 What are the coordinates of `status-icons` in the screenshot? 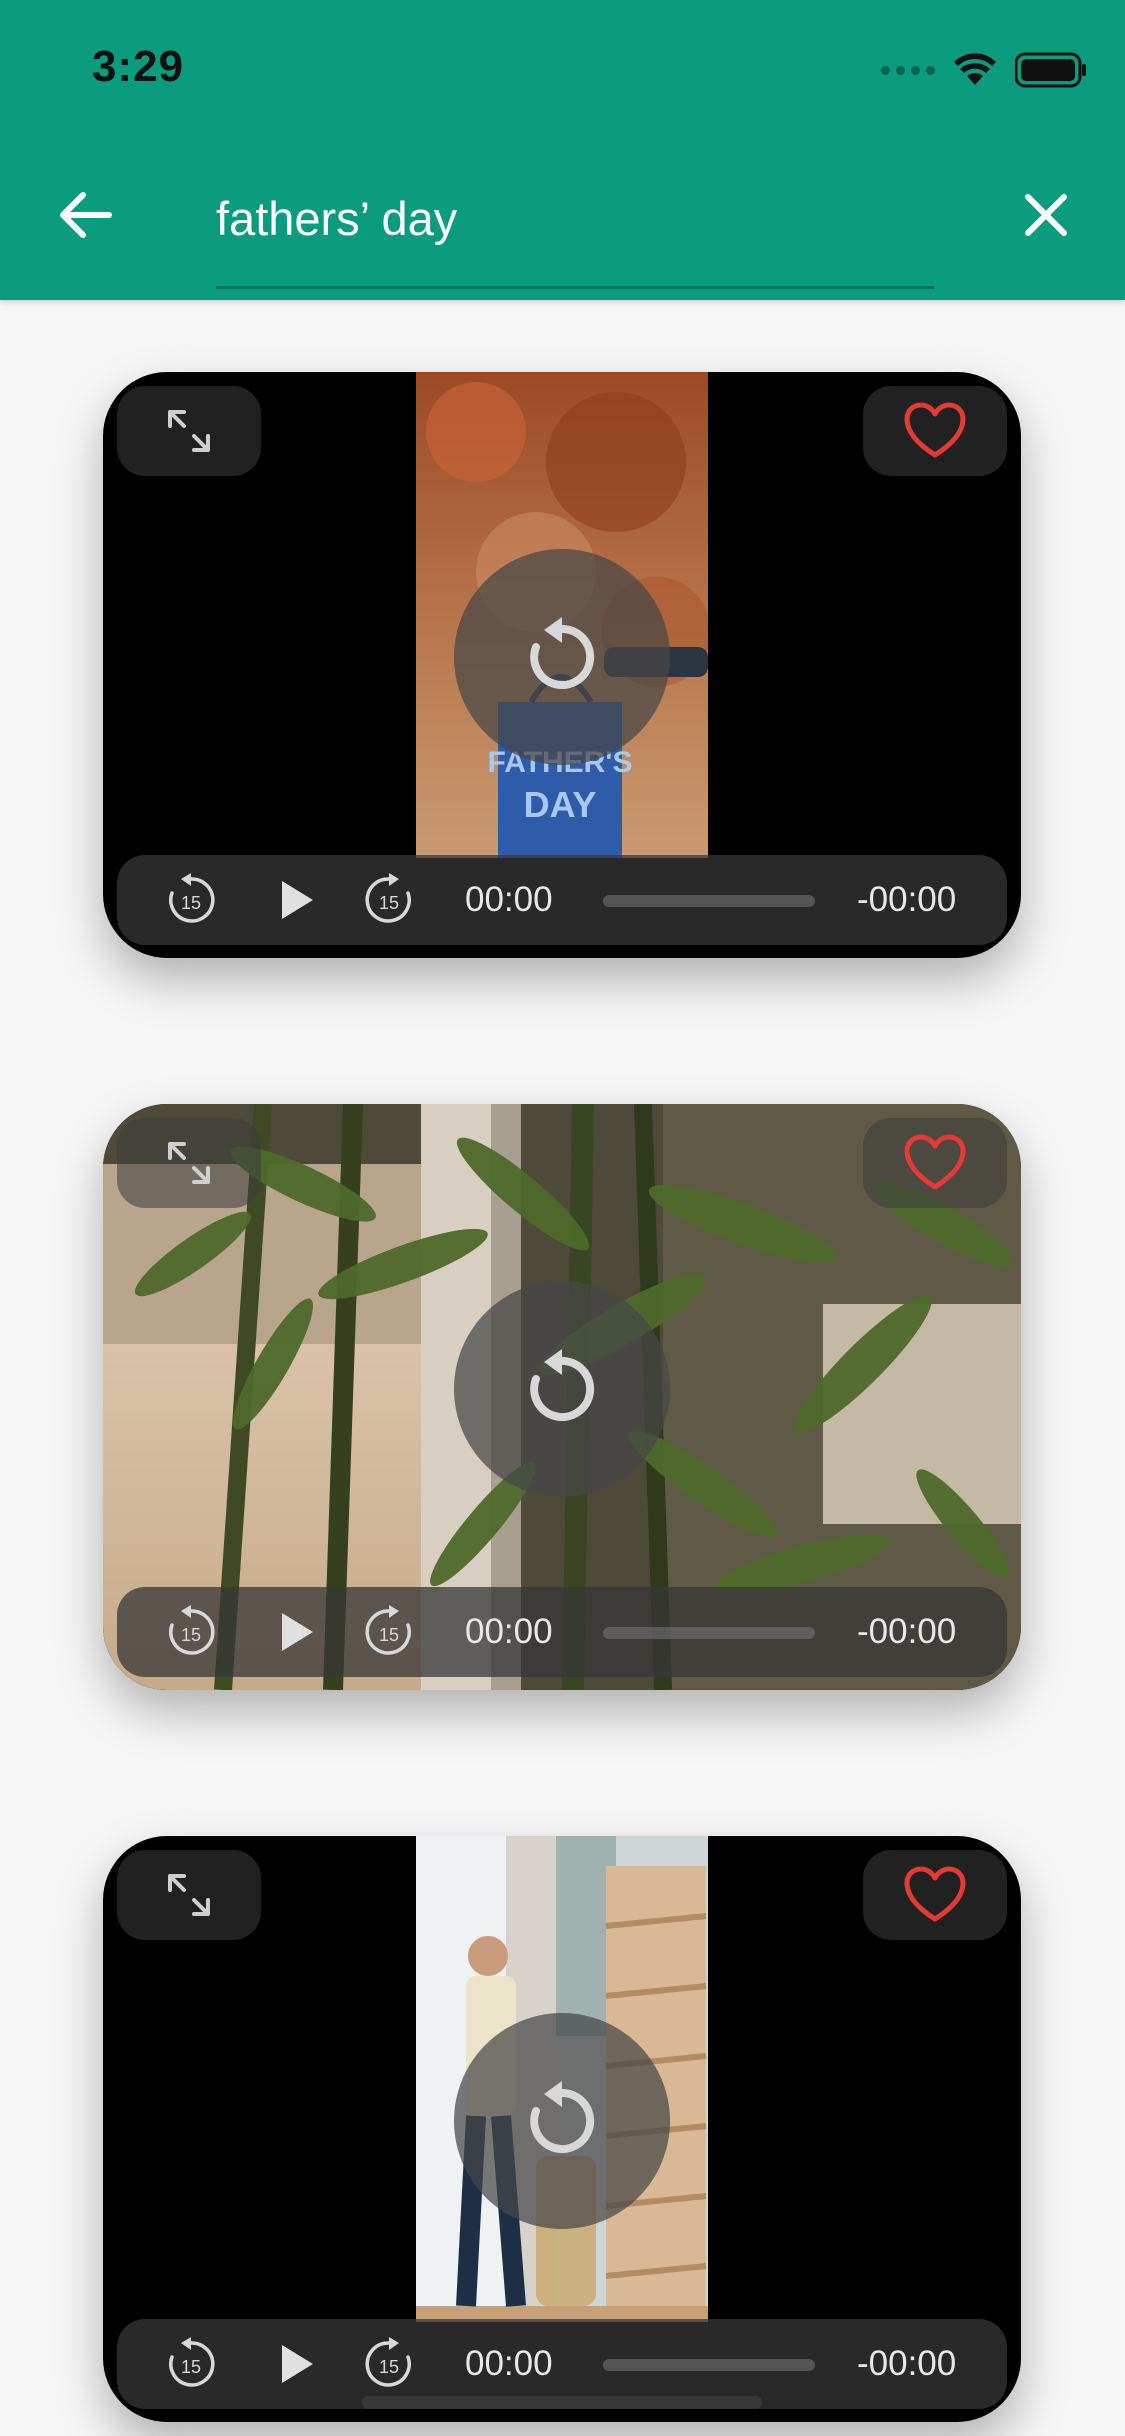 It's located at (984, 70).